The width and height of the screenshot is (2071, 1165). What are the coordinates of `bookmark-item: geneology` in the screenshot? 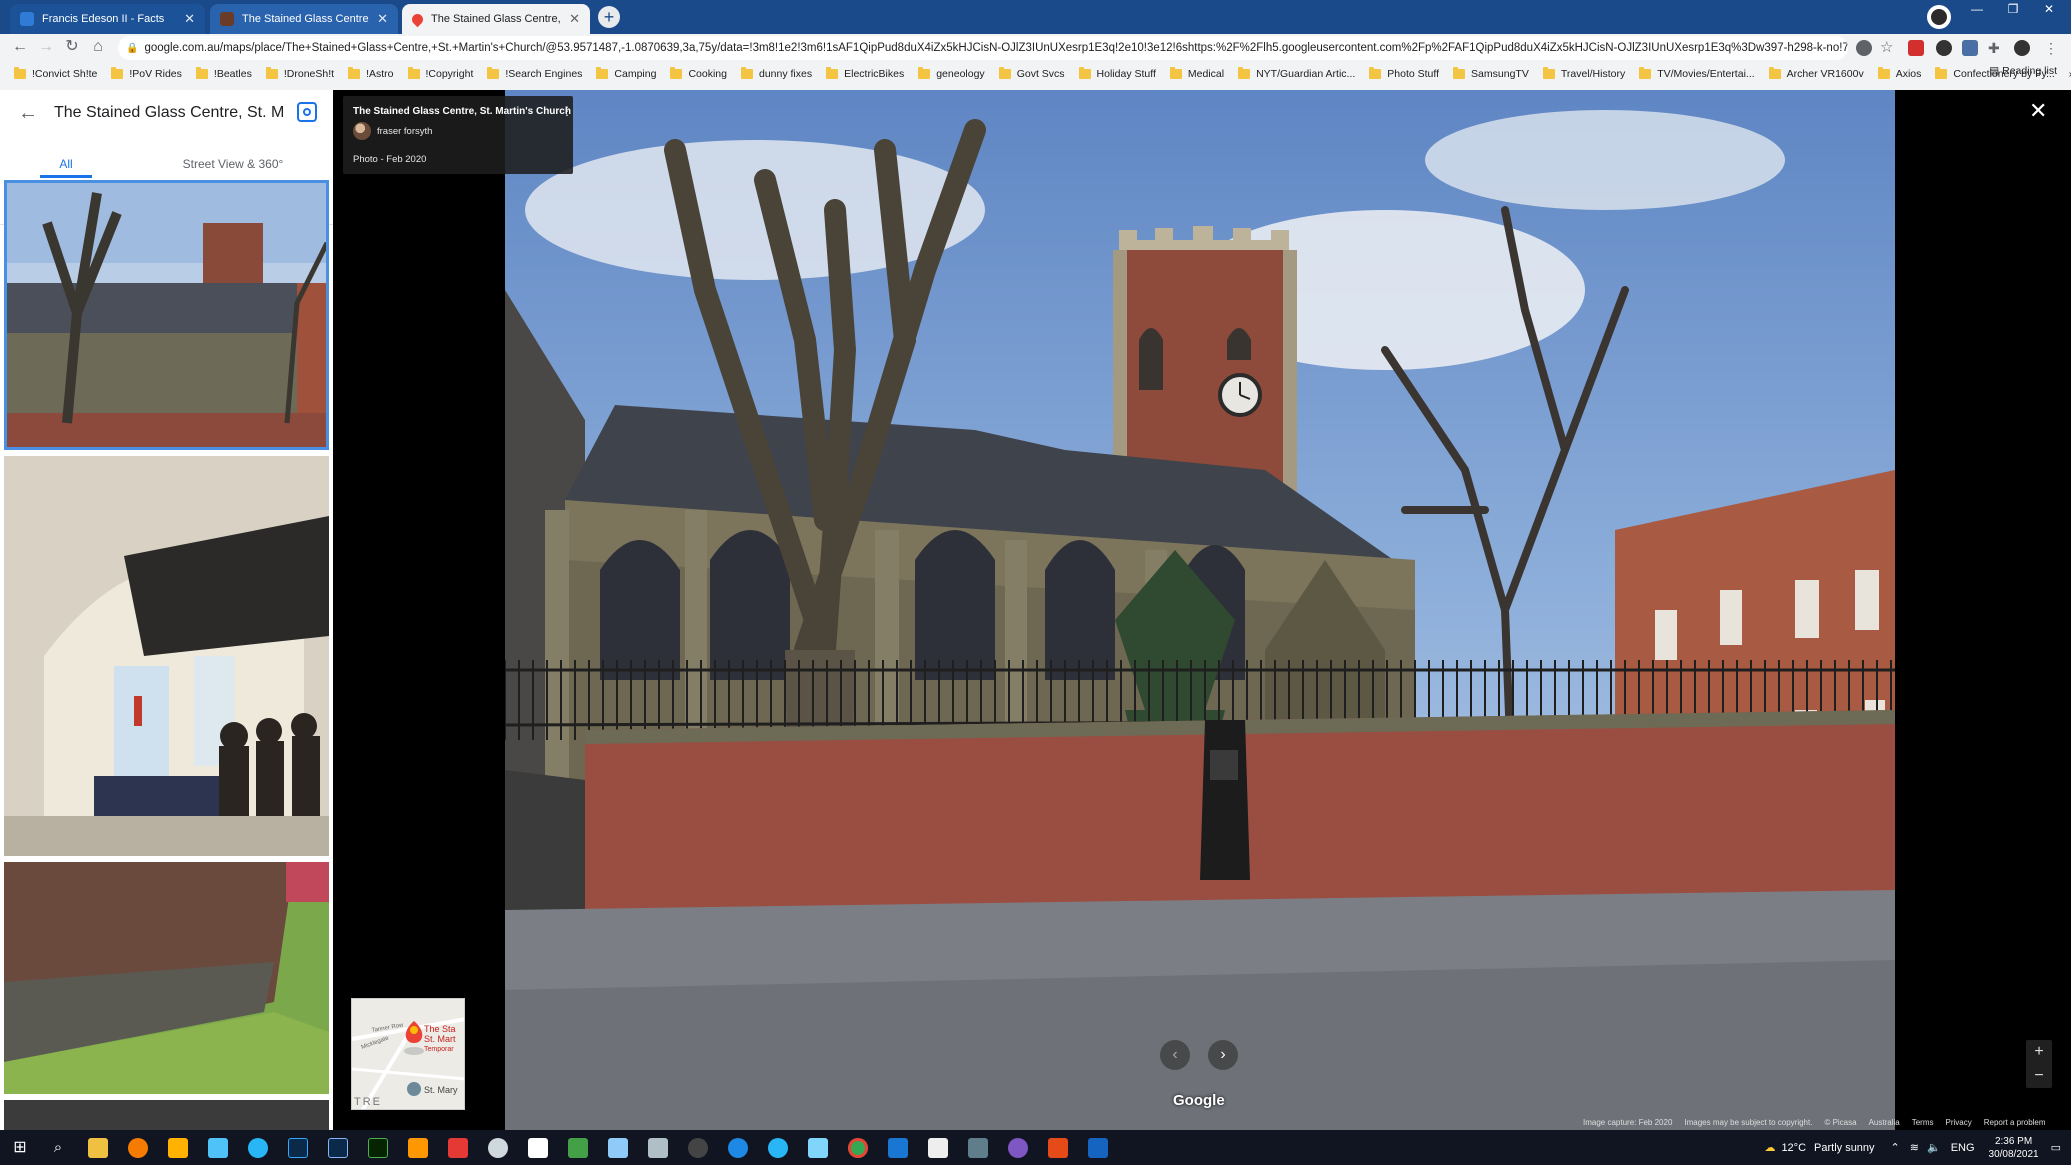 It's located at (951, 73).